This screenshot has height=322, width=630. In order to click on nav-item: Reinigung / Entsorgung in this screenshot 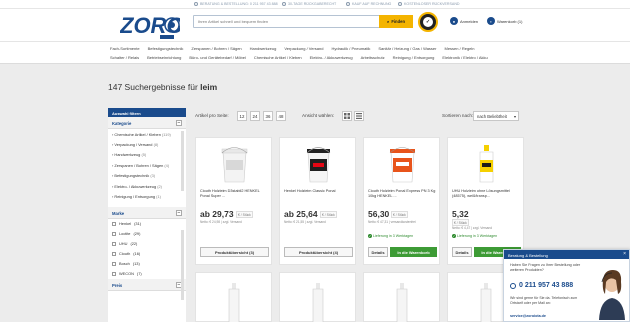, I will do `click(414, 57)`.